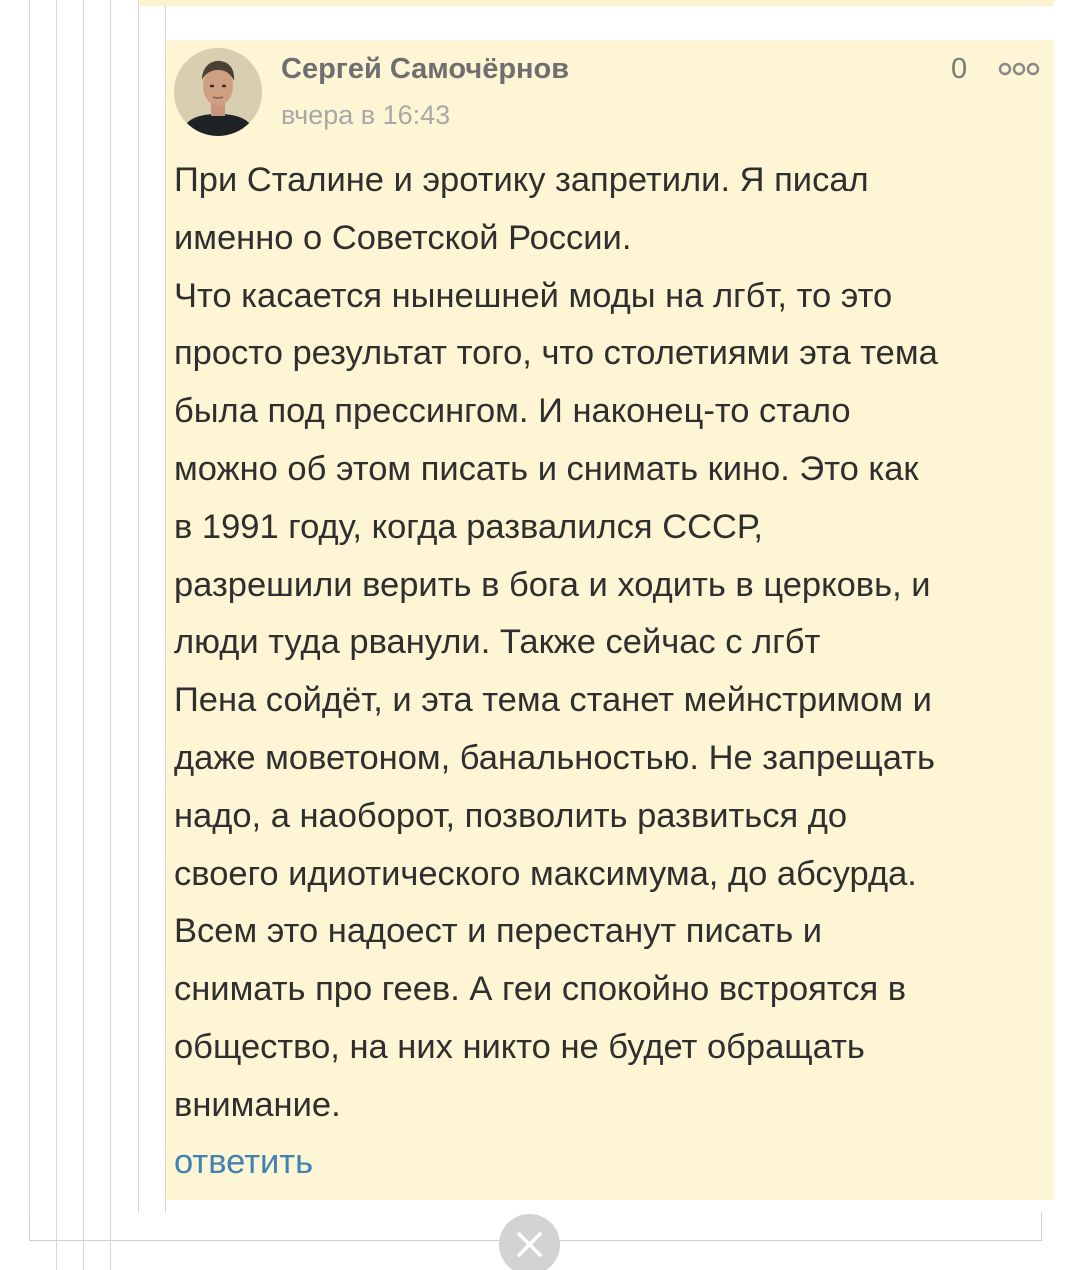 Image resolution: width=1080 pixels, height=1270 pixels. Describe the element at coordinates (521, 180) in the screenshot. I see `comment-text-line: При Сталине и эротику запретили. Я писал` at that location.